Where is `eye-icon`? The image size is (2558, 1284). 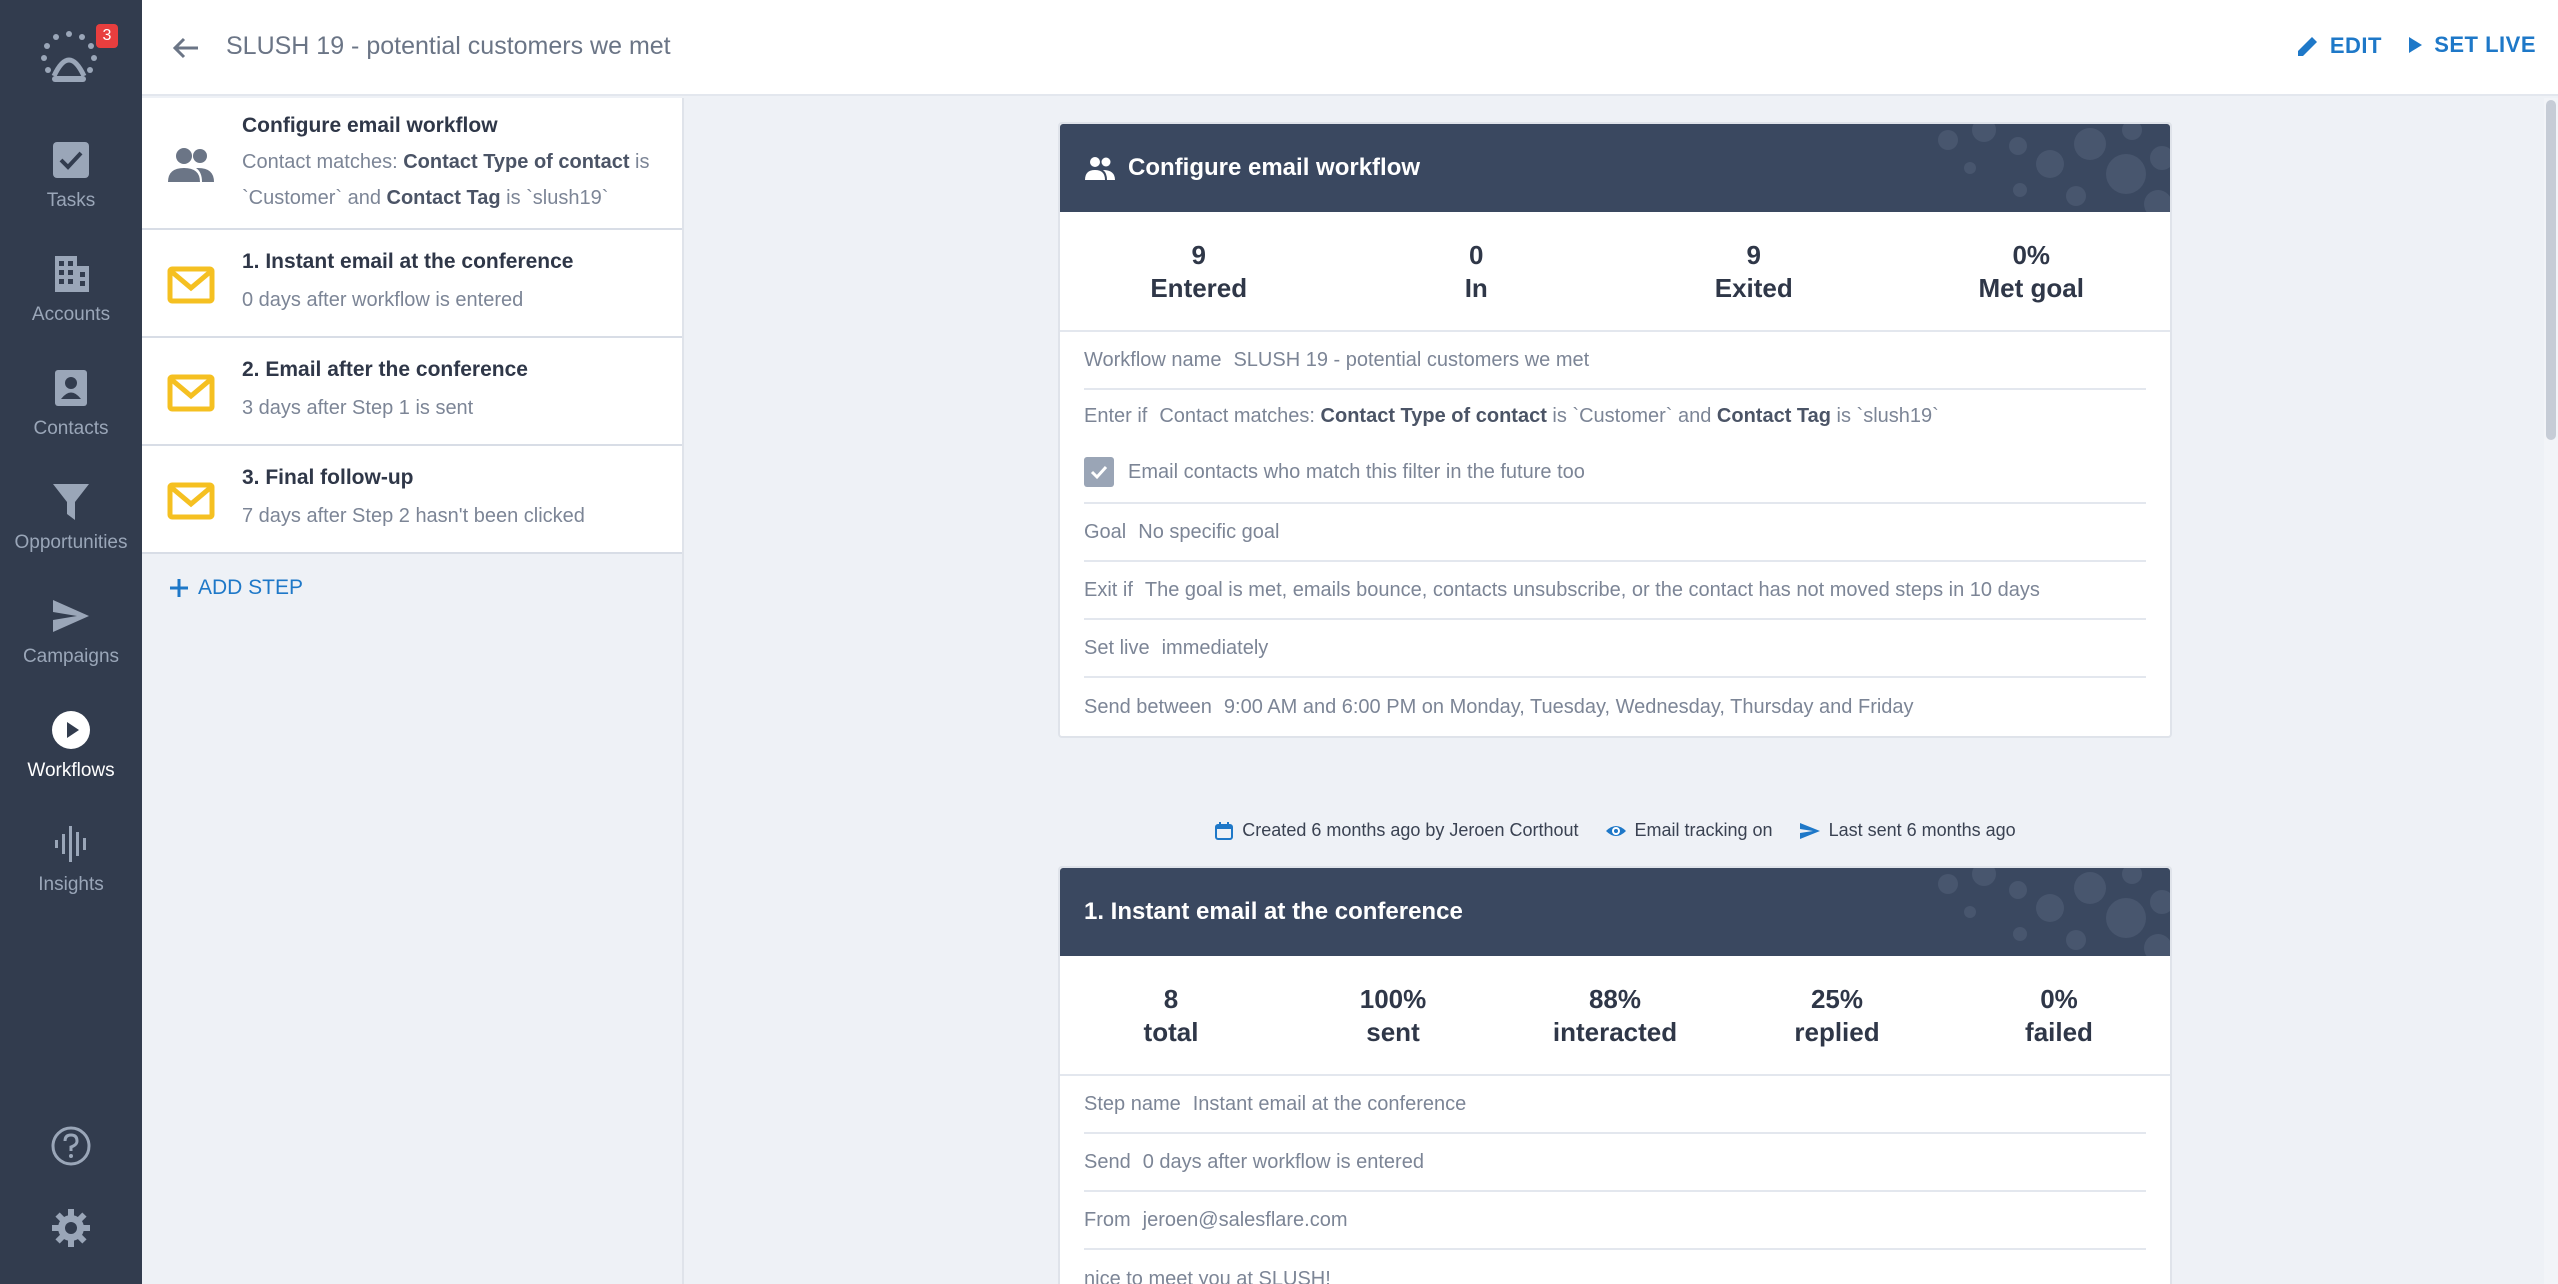 eye-icon is located at coordinates (1615, 830).